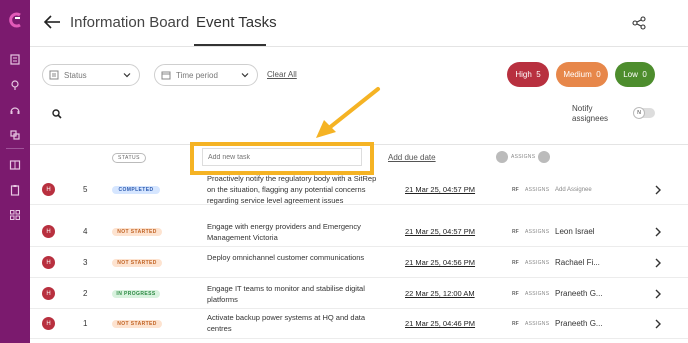  I want to click on puzzle-icon, so click(15, 135).